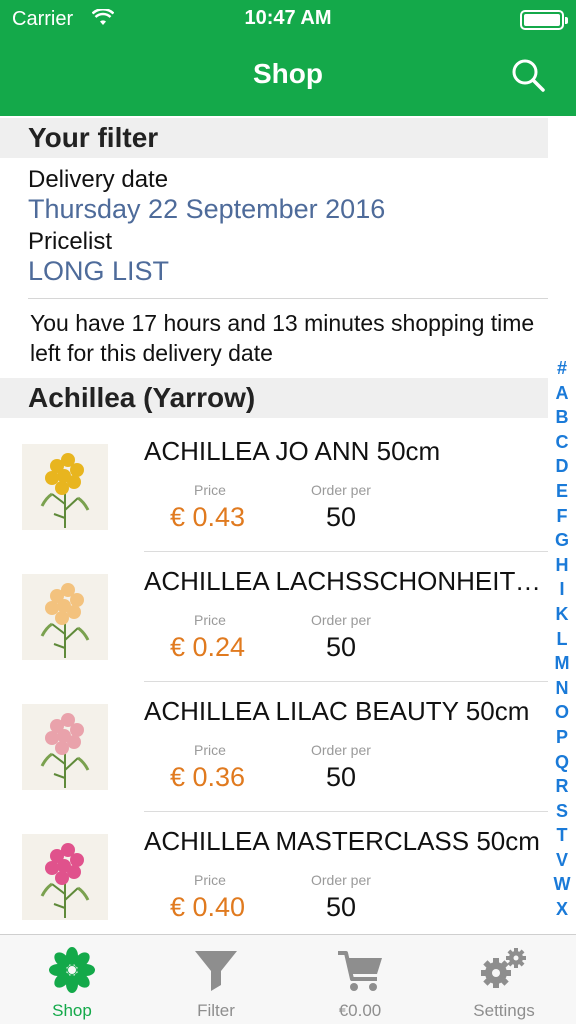  I want to click on delivery-date-value: Thursday 22 September 2016, so click(206, 209).